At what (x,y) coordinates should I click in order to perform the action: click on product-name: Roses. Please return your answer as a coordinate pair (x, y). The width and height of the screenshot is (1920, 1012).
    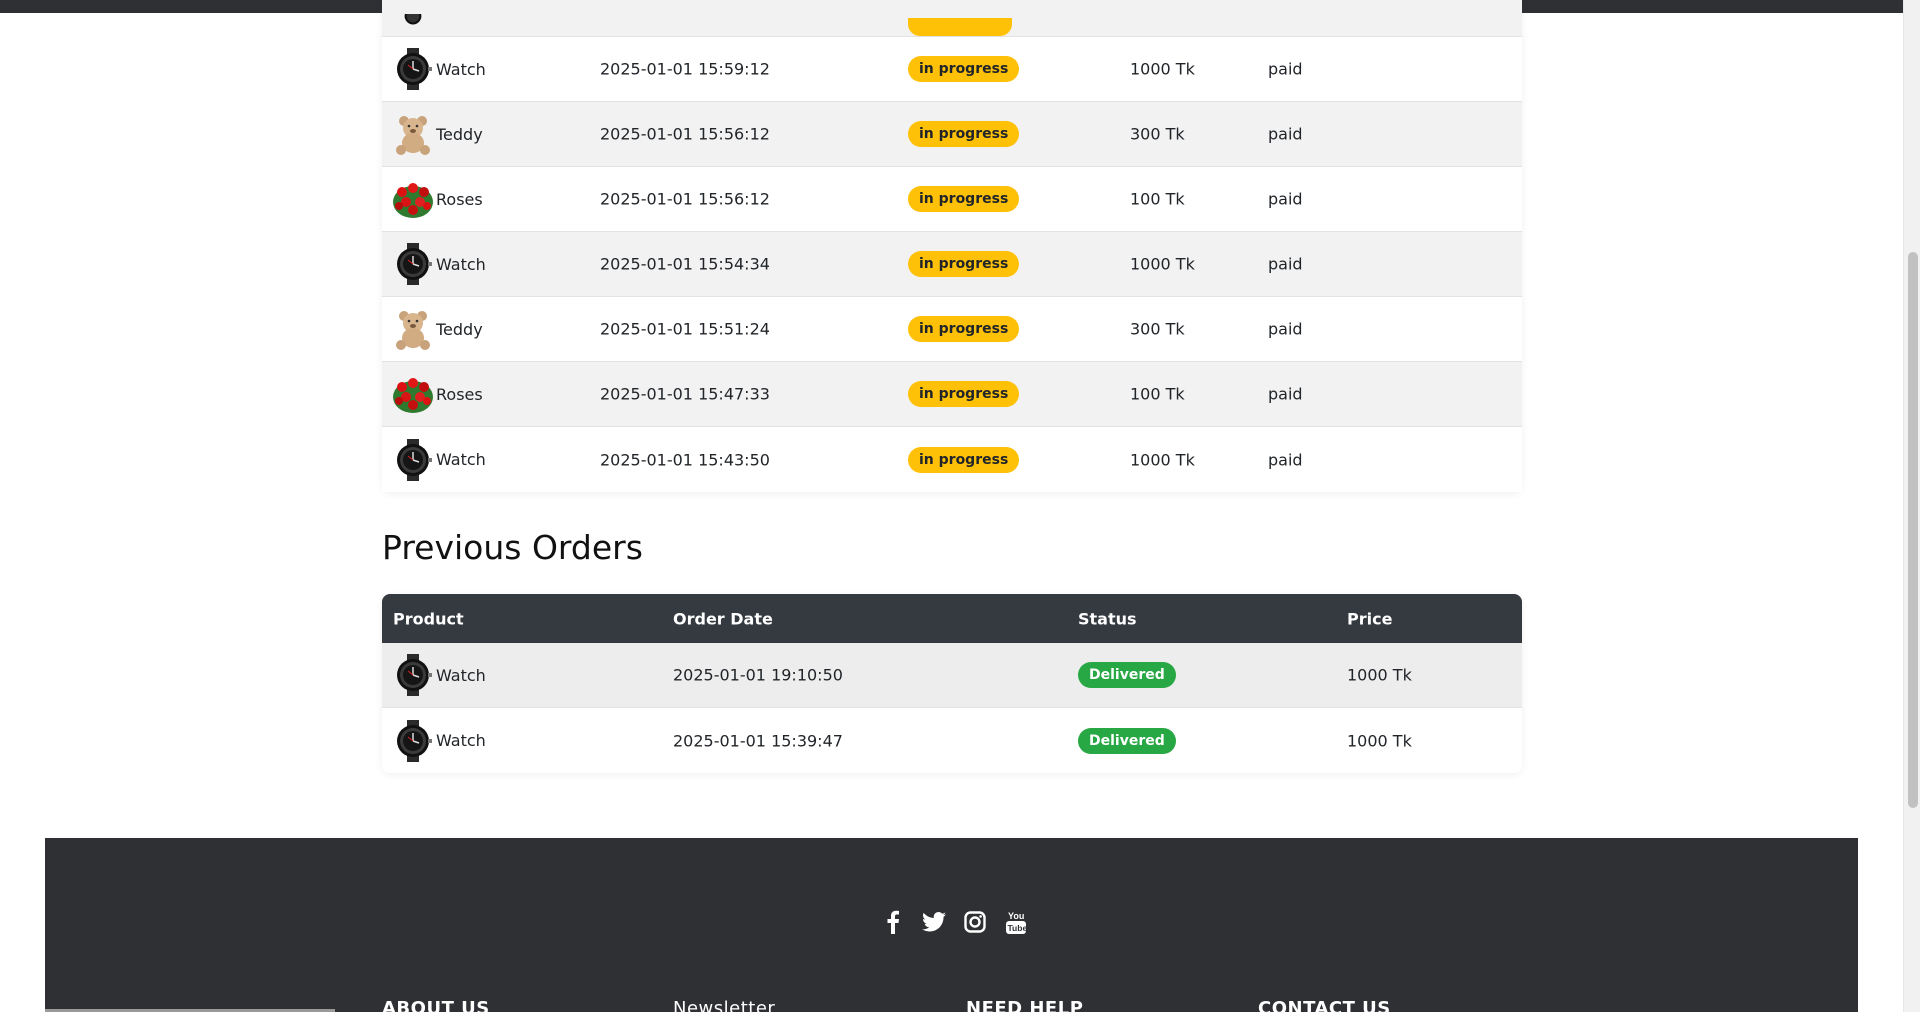
    Looking at the image, I should click on (459, 394).